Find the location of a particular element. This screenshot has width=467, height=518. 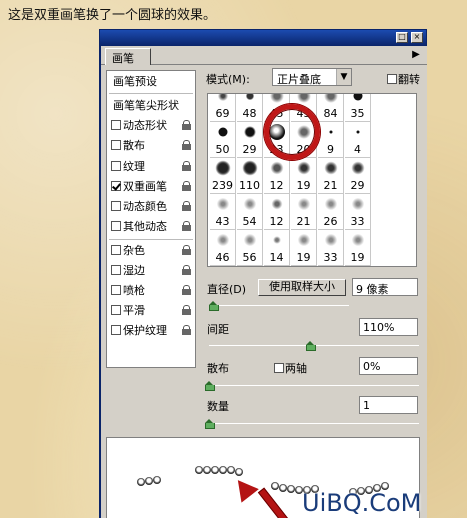

scatter-field: 0% is located at coordinates (388, 366).